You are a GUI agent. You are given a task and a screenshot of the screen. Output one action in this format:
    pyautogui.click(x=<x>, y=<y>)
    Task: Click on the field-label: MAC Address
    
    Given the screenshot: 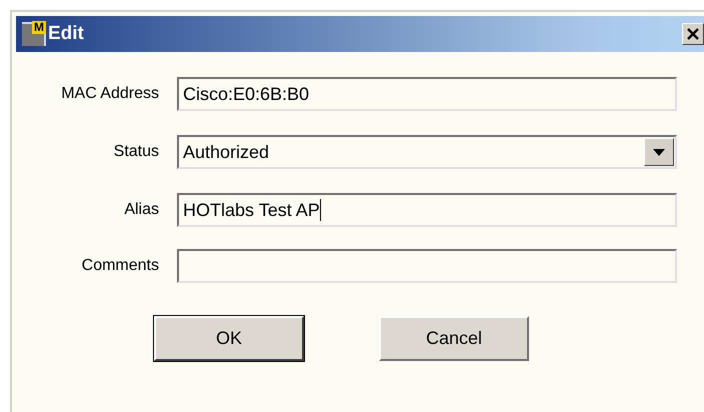 What is the action you would take?
    pyautogui.click(x=109, y=94)
    